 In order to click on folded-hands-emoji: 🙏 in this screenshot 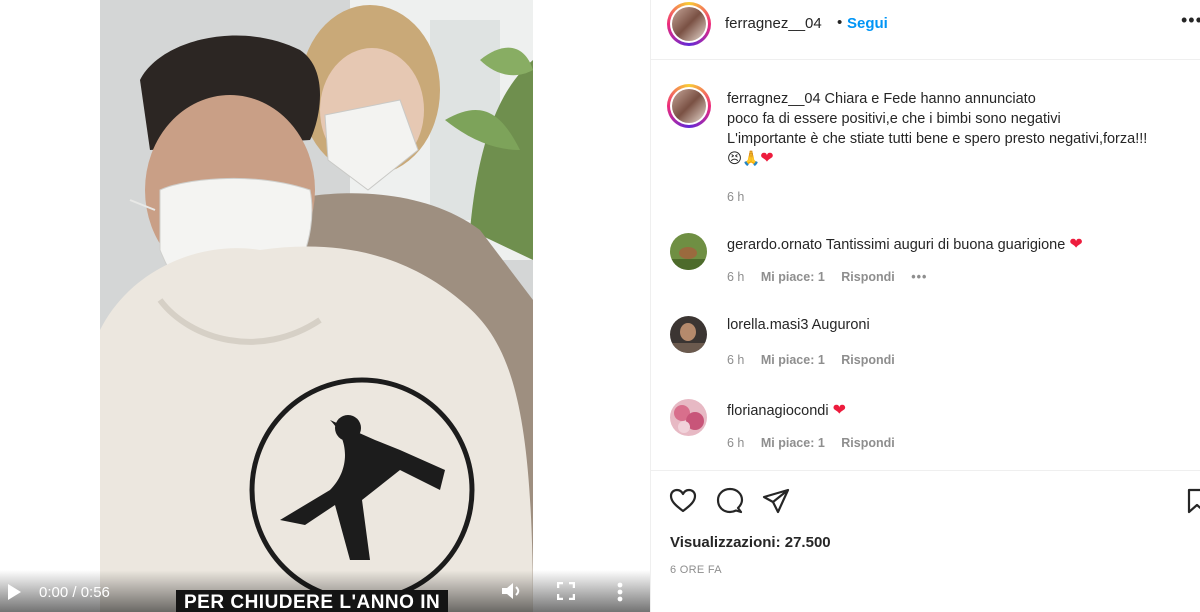, I will do `click(751, 159)`.